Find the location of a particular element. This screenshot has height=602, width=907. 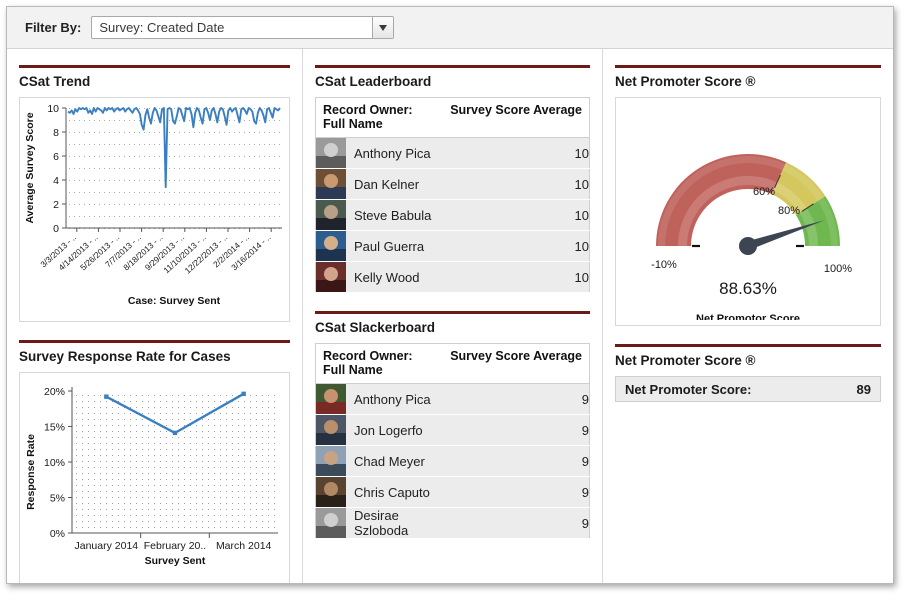

table-row: Steve Babula 10 is located at coordinates (452, 215).